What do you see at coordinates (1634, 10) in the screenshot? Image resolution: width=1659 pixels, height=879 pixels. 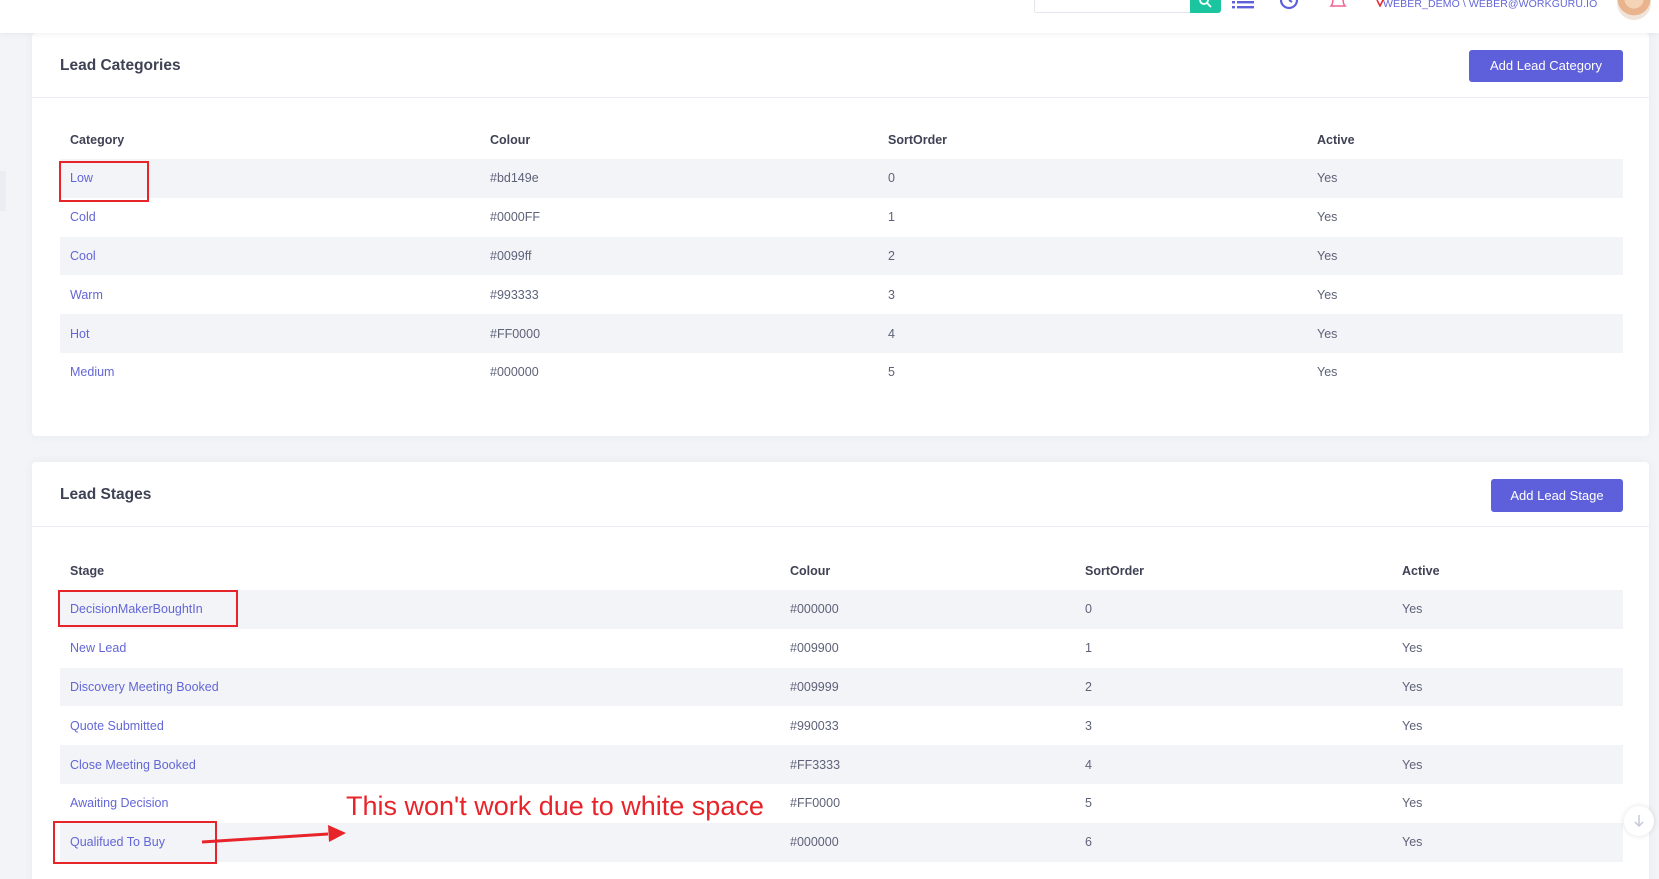 I see `avatar` at bounding box center [1634, 10].